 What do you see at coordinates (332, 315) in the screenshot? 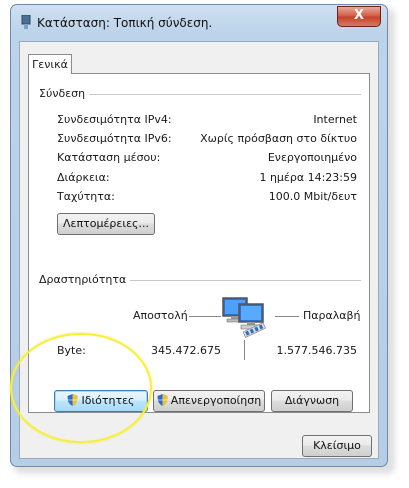
I see `received-label: Παραλαβή` at bounding box center [332, 315].